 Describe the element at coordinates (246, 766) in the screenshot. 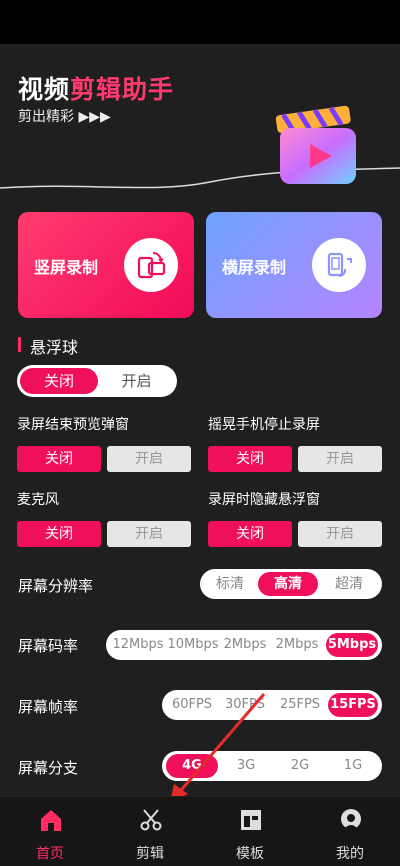

I see `branch-option: 3G` at that location.